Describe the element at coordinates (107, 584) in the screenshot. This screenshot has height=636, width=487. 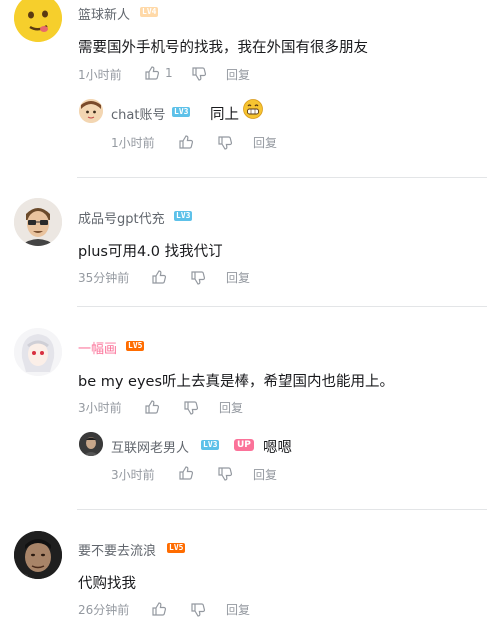
I see `comment-text: 代购找我` at that location.